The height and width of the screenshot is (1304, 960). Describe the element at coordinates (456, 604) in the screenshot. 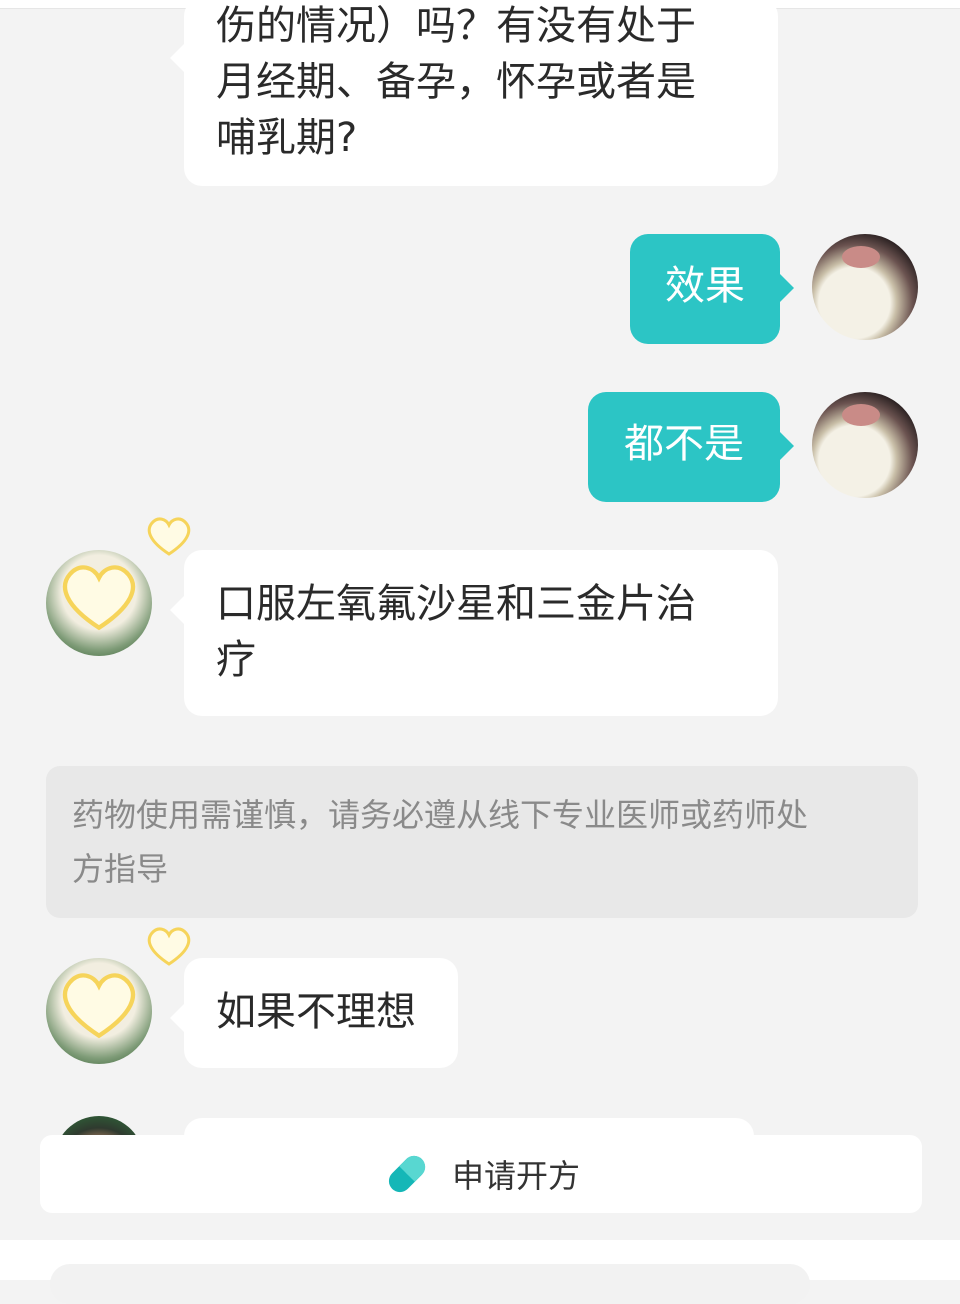

I see `message-text-line: 口服左氧氟沙星和三金片治` at that location.